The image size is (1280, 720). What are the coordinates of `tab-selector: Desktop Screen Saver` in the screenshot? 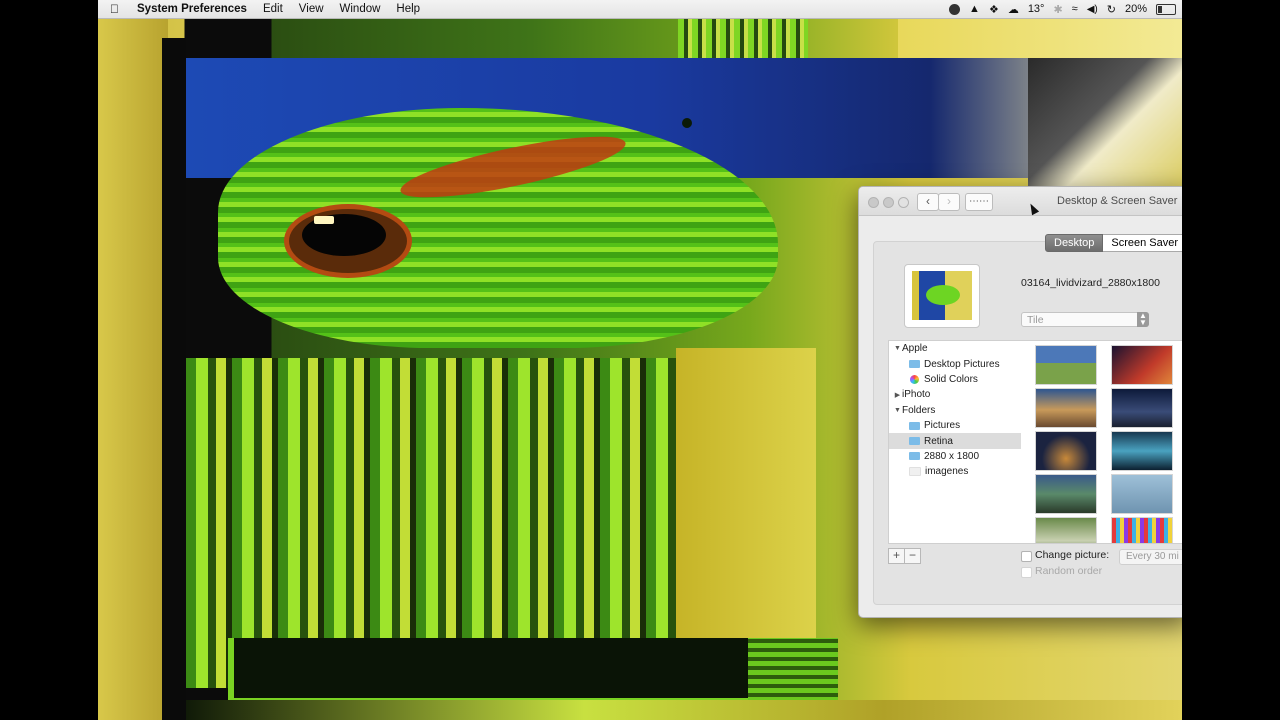 It's located at (1113, 243).